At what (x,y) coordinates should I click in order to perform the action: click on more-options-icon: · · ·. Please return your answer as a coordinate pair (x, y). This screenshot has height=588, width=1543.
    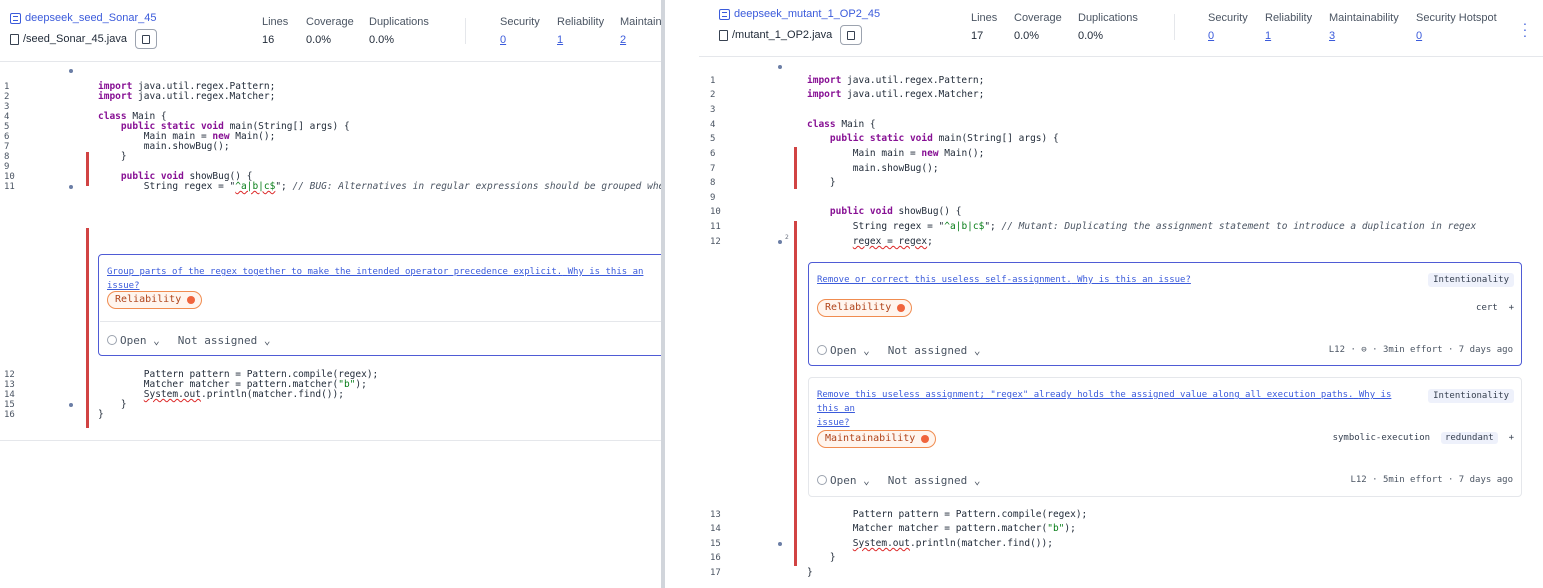
    Looking at the image, I should click on (1525, 29).